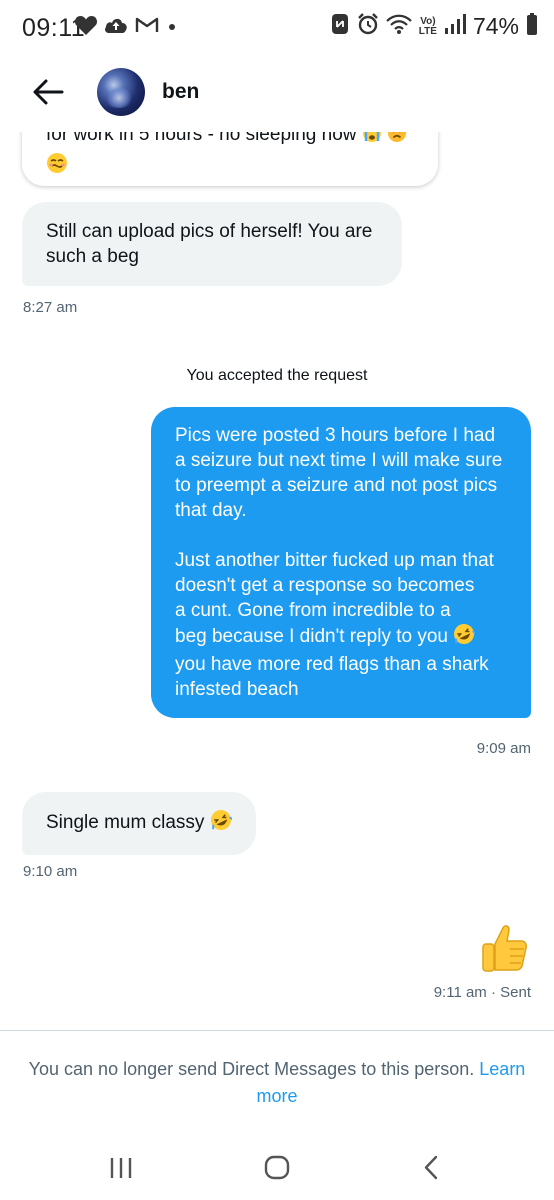 This screenshot has width=554, height=1200. I want to click on recent-apps-button, so click(121, 1167).